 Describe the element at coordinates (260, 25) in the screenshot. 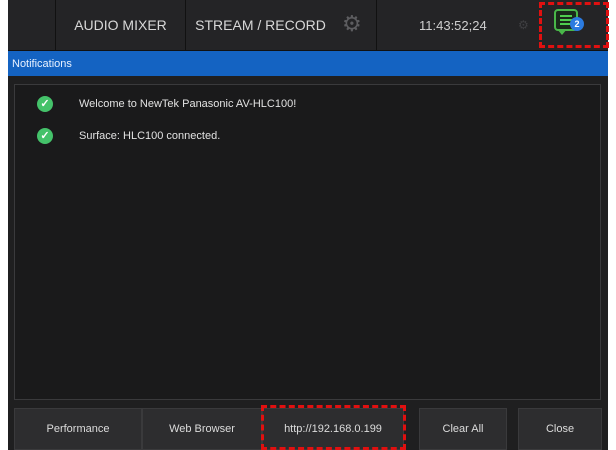

I see `stream-record-tab: STREAM / RECORD` at that location.